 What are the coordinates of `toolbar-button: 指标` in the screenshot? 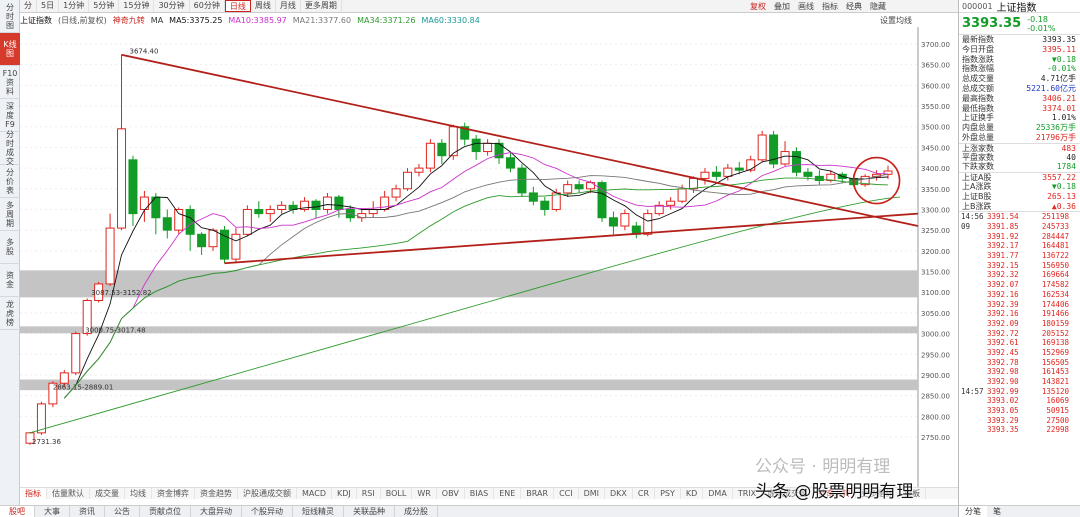 It's located at (830, 6).